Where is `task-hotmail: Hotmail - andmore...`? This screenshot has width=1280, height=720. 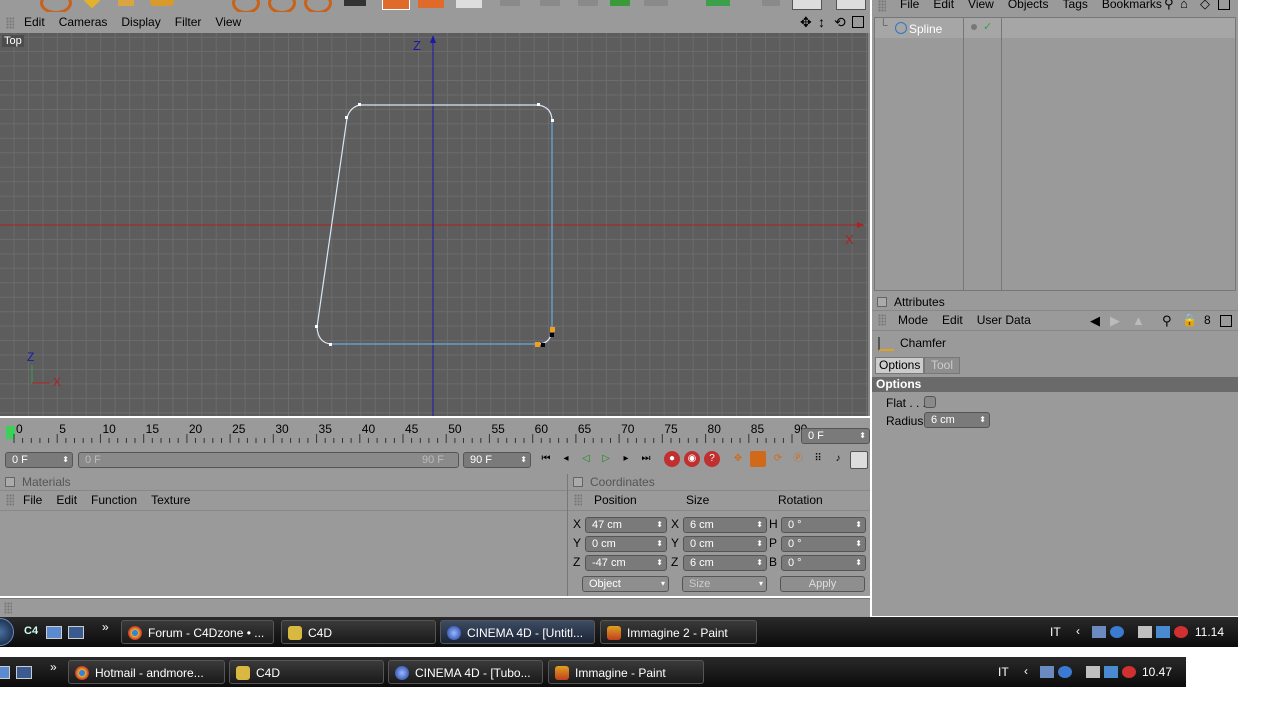 task-hotmail: Hotmail - andmore... is located at coordinates (146, 672).